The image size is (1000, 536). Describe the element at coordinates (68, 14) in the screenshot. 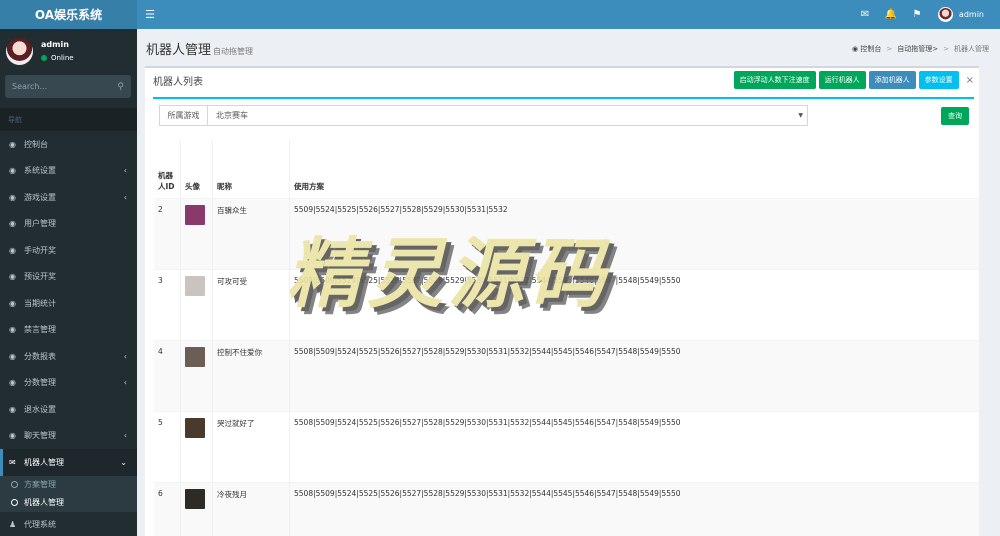

I see `app-logo: OA娱乐系统` at that location.